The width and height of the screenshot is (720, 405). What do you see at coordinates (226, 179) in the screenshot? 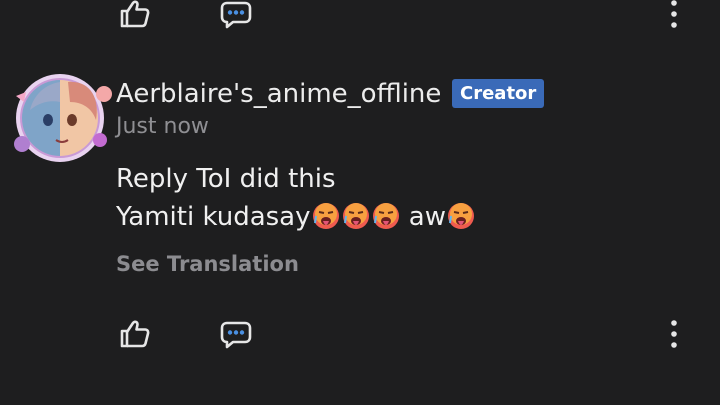
I see `comment-line-1: Reply ToI did this` at bounding box center [226, 179].